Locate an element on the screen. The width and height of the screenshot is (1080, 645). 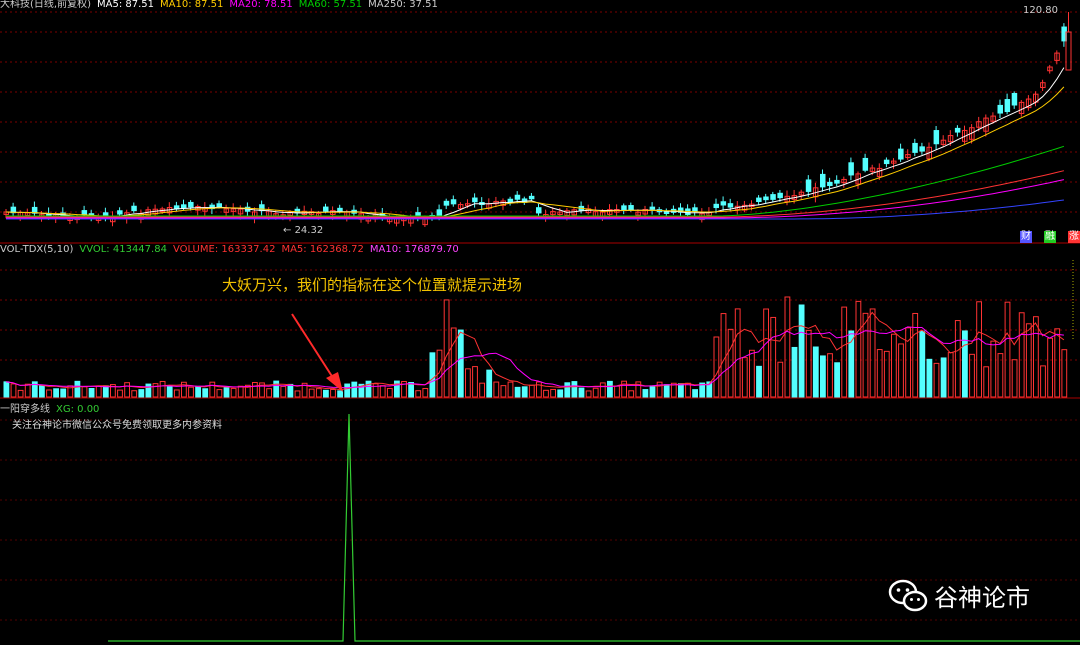
annotation-arrow is located at coordinates (317, 352).